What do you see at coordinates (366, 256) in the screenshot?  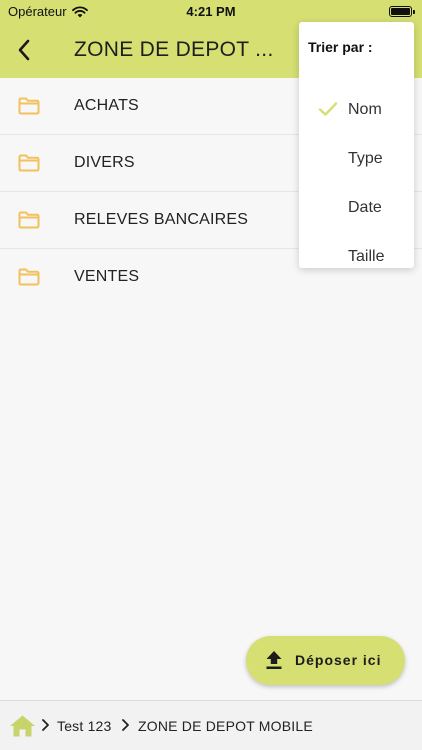 I see `sort-option-label: Taille` at bounding box center [366, 256].